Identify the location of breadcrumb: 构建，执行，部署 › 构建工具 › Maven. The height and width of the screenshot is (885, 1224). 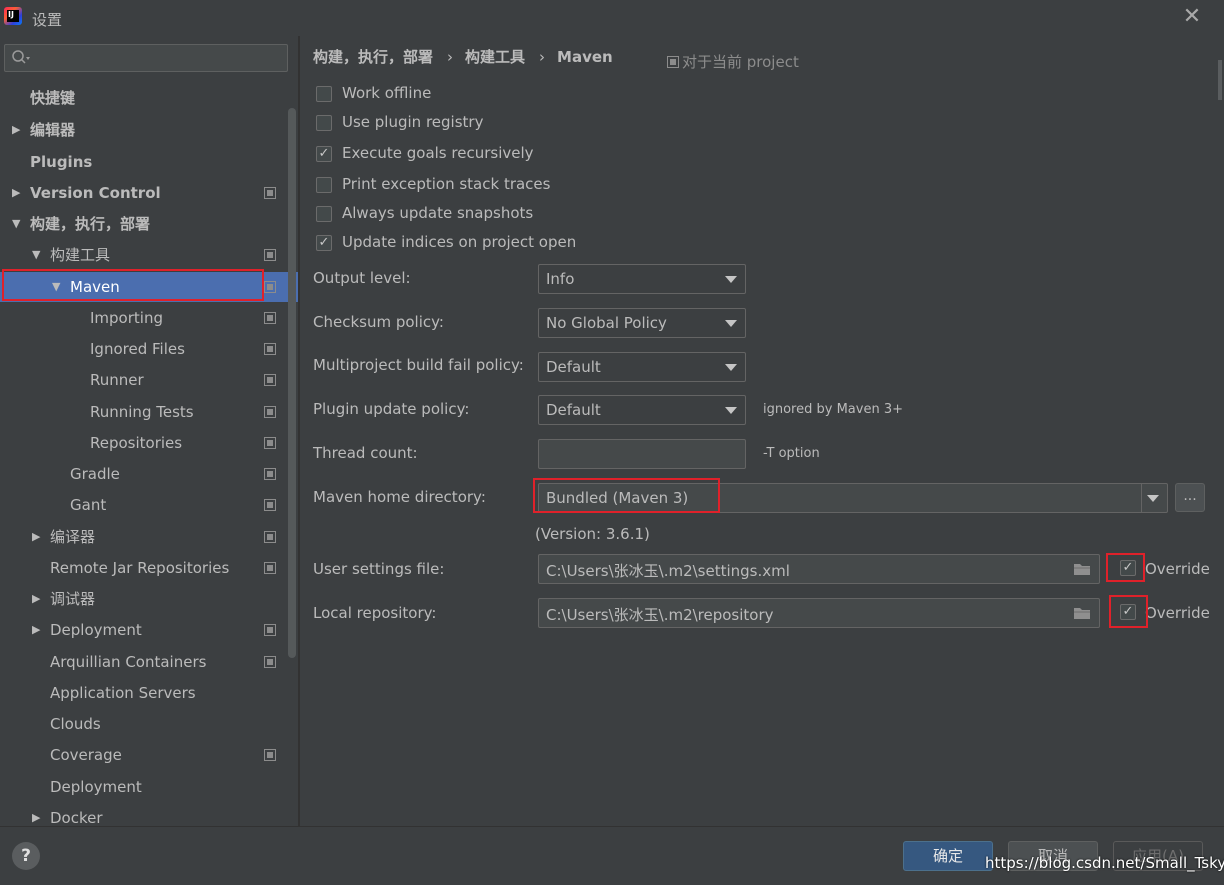
(467, 56).